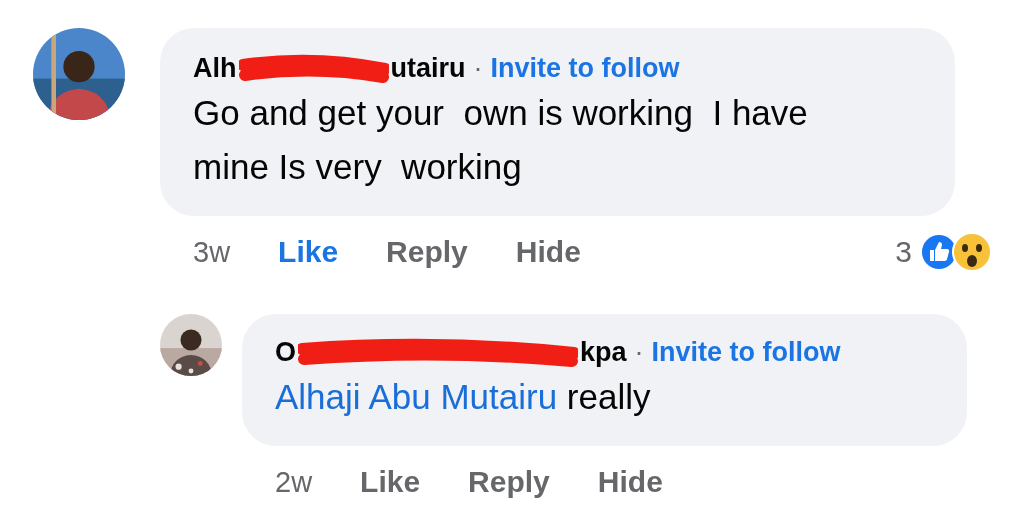 The height and width of the screenshot is (532, 1024). I want to click on author-name: kpa, so click(603, 352).